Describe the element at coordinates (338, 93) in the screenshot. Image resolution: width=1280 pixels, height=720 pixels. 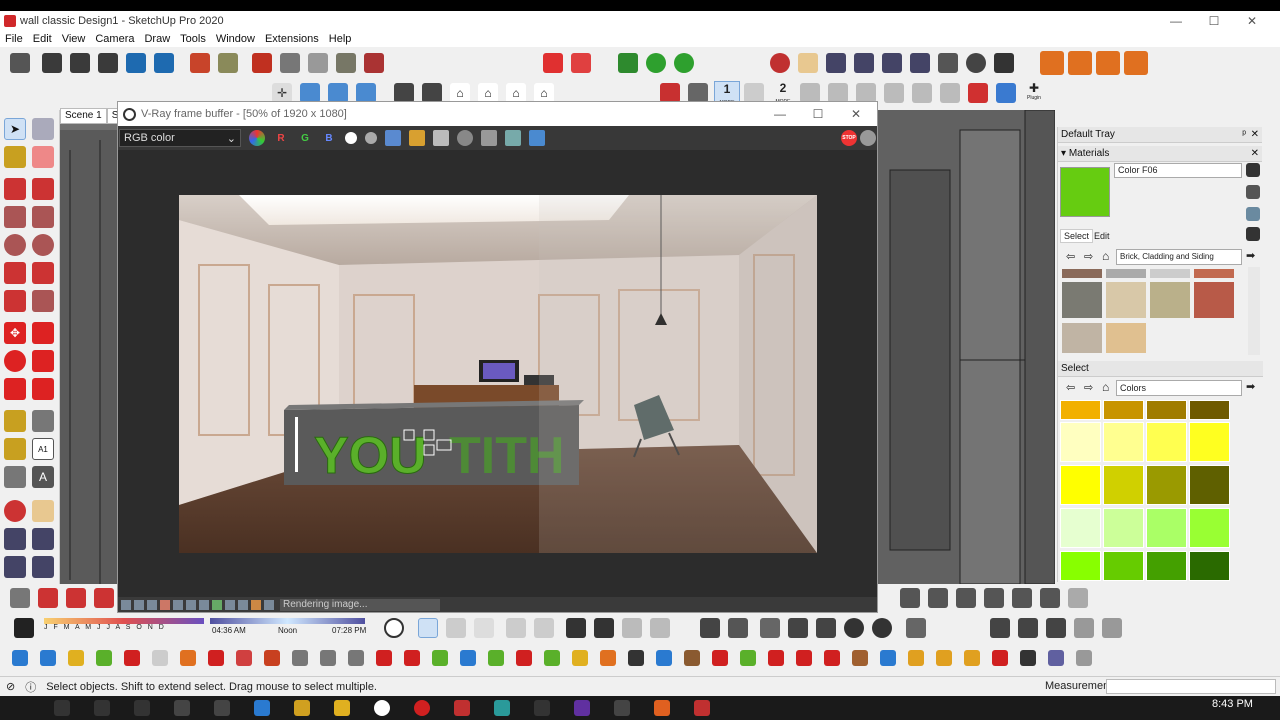
I see `top-view-icon` at that location.